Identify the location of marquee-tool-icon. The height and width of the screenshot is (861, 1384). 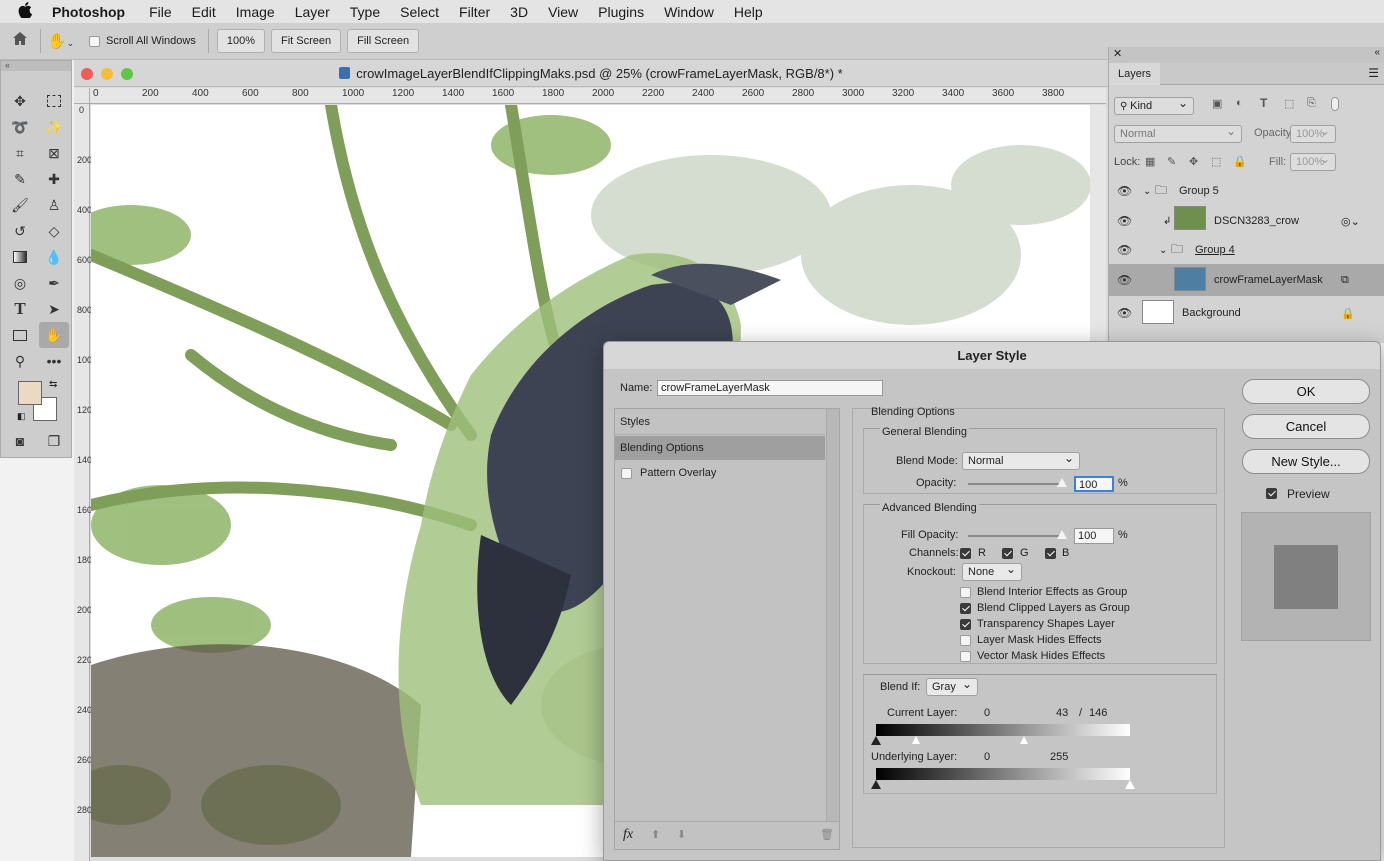
(54, 101).